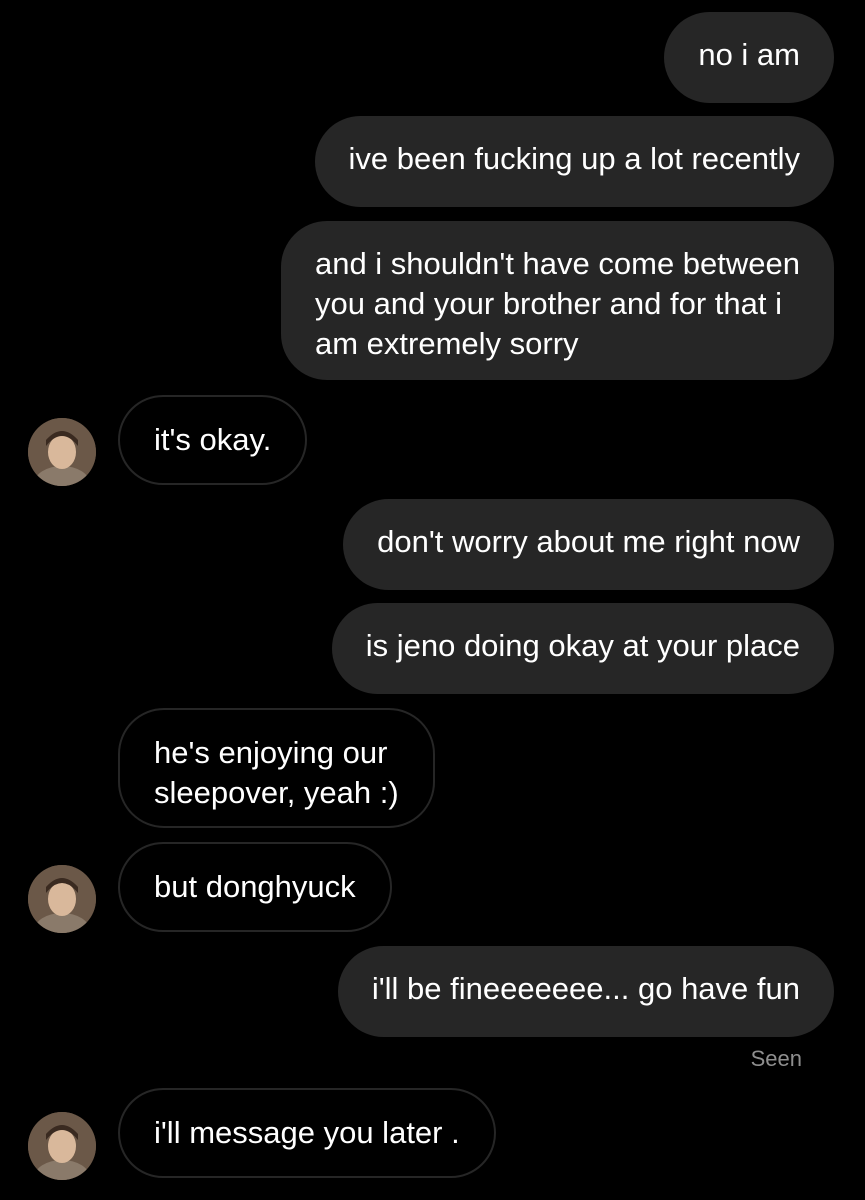 Image resolution: width=865 pixels, height=1200 pixels. Describe the element at coordinates (276, 768) in the screenshot. I see `message-bubble-incoming: he's enjoying our sleepover, yeah :)` at that location.